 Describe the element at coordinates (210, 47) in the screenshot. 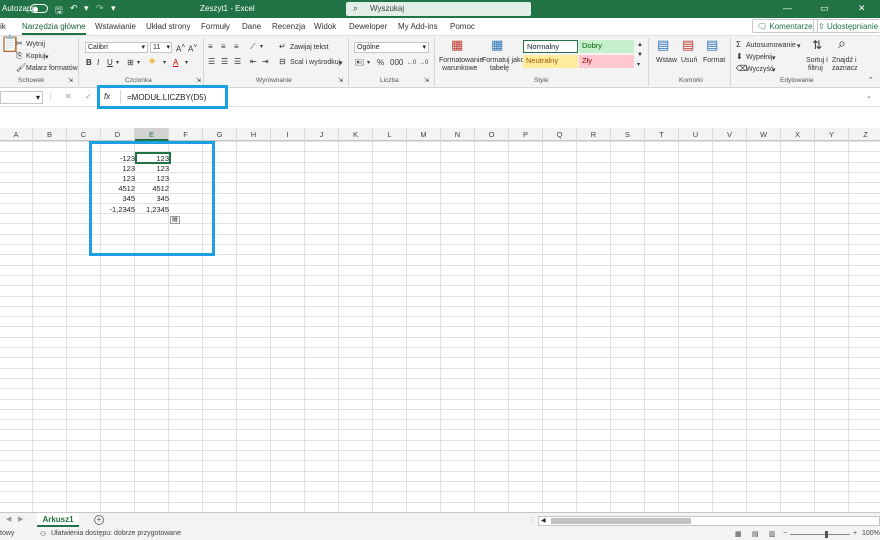

I see `align-top-icon: ≡` at that location.